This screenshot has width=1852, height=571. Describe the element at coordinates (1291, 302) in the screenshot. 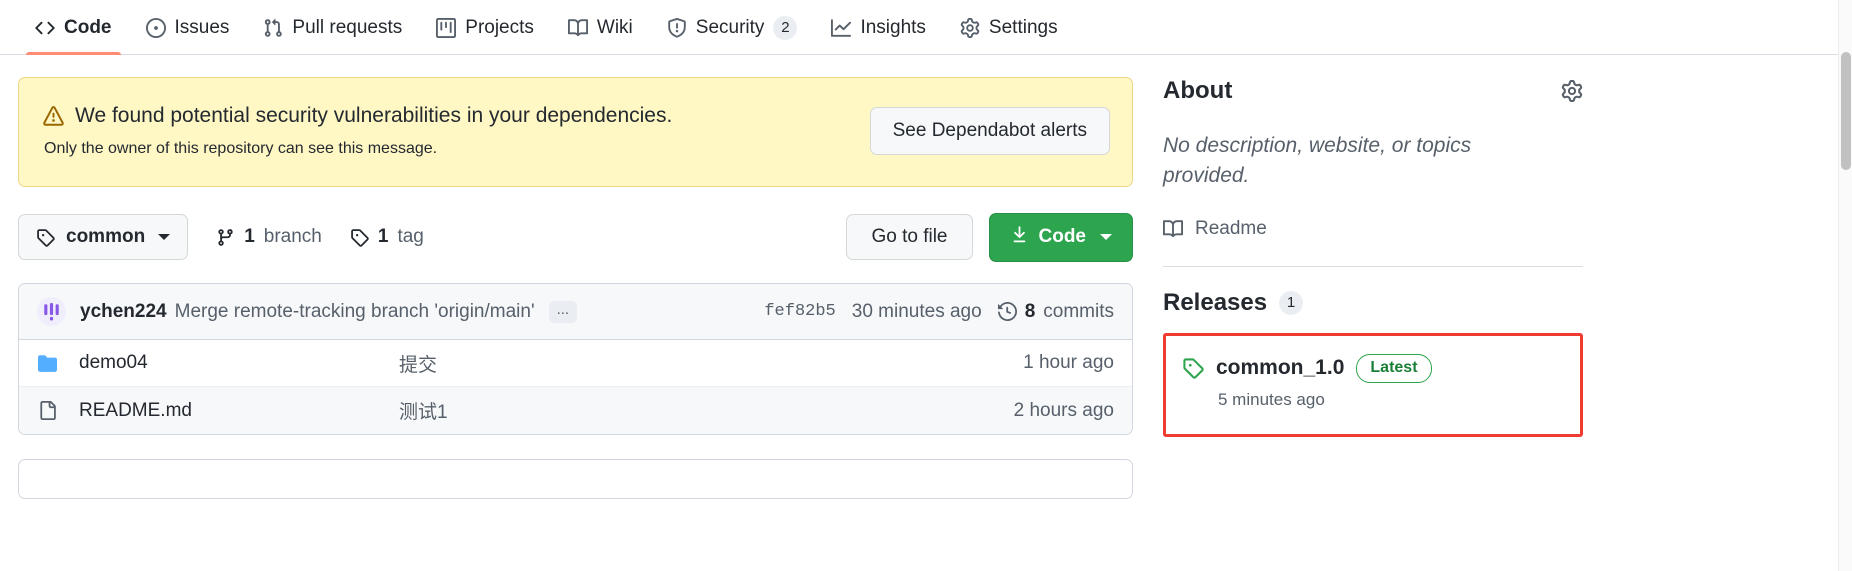

I see `releases-count: 1` at that location.